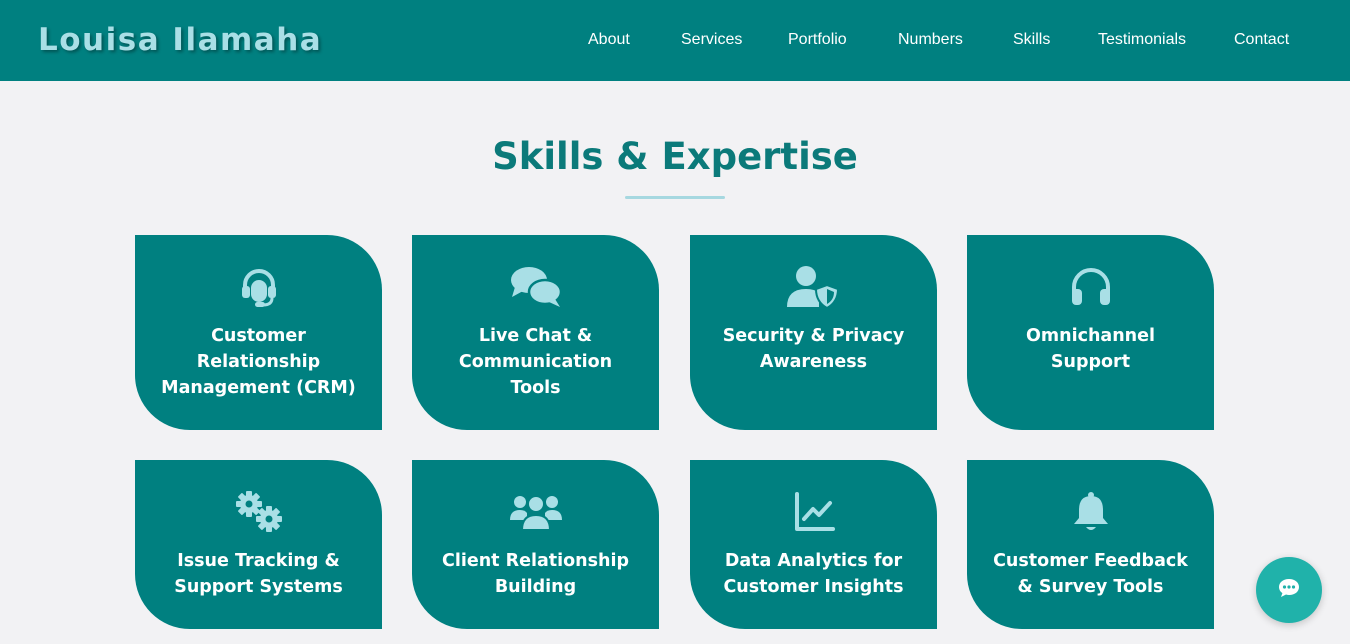 This screenshot has width=1350, height=644. What do you see at coordinates (535, 544) in the screenshot?
I see `skill-card-client-relationship: Client Relationship Building` at bounding box center [535, 544].